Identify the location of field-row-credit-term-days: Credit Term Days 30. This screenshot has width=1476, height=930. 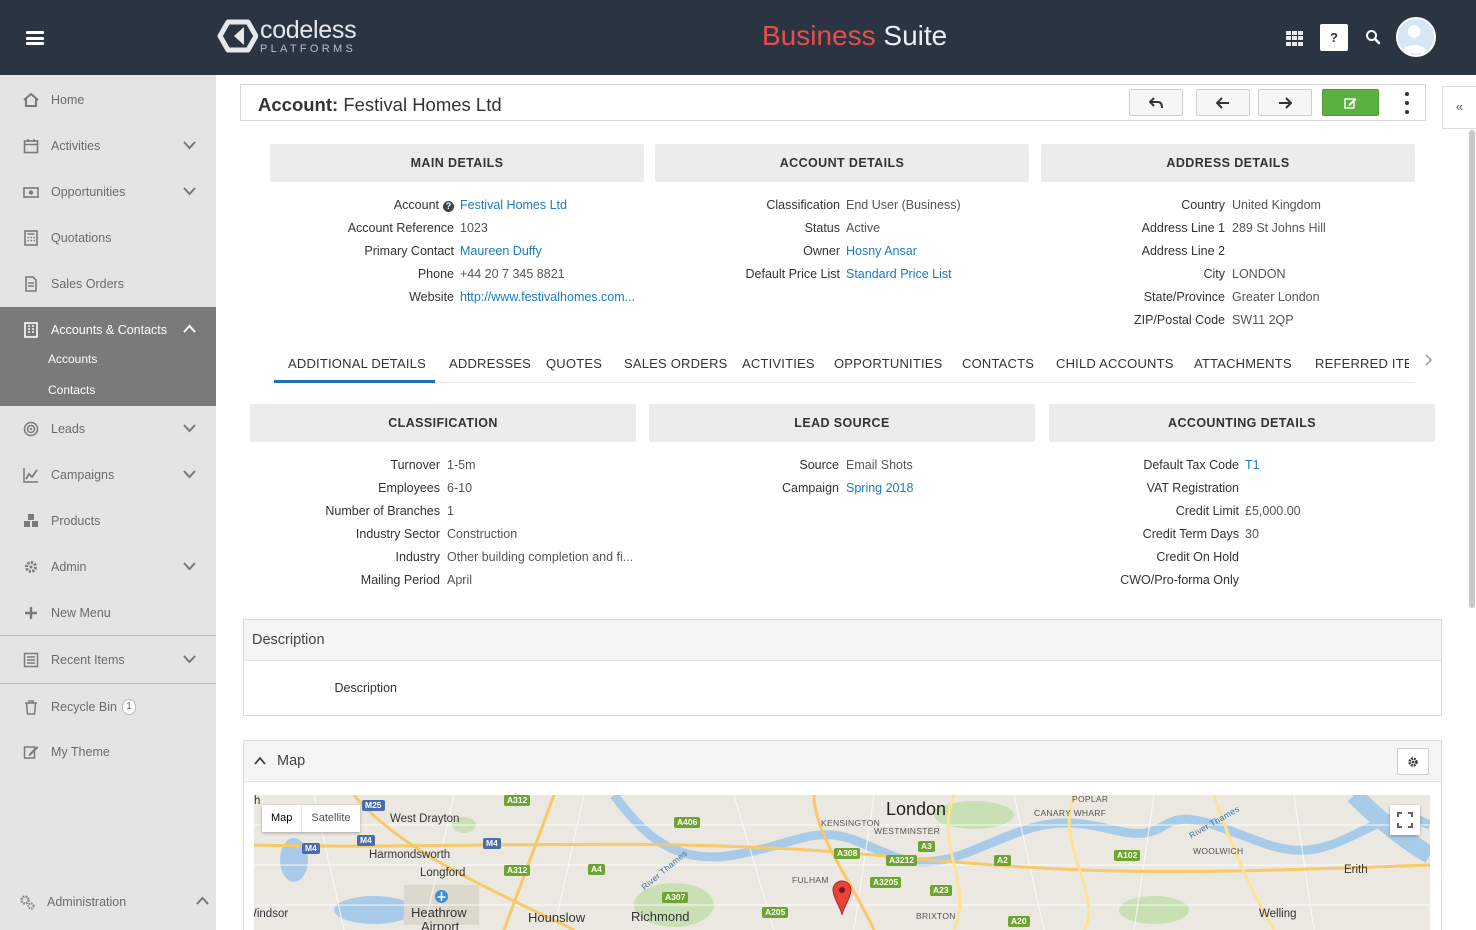
(738, 536).